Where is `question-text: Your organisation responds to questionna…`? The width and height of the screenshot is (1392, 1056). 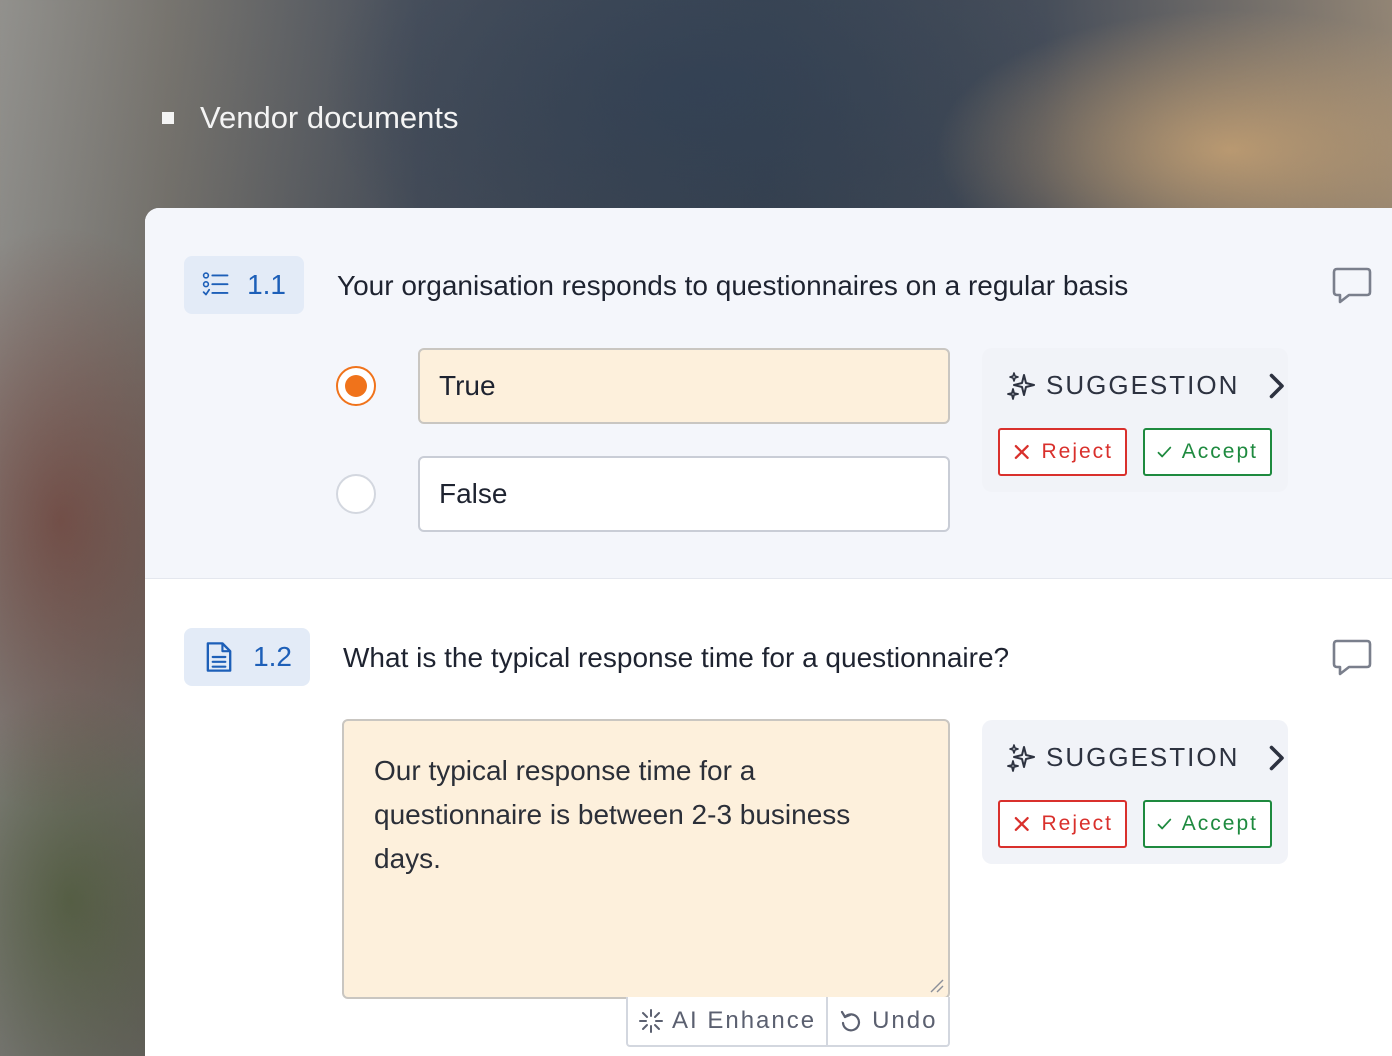
question-text: Your organisation responds to questionna… is located at coordinates (733, 285).